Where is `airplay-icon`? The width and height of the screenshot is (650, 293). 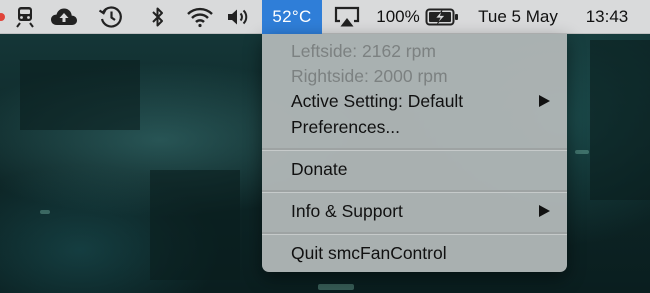 airplay-icon is located at coordinates (347, 17).